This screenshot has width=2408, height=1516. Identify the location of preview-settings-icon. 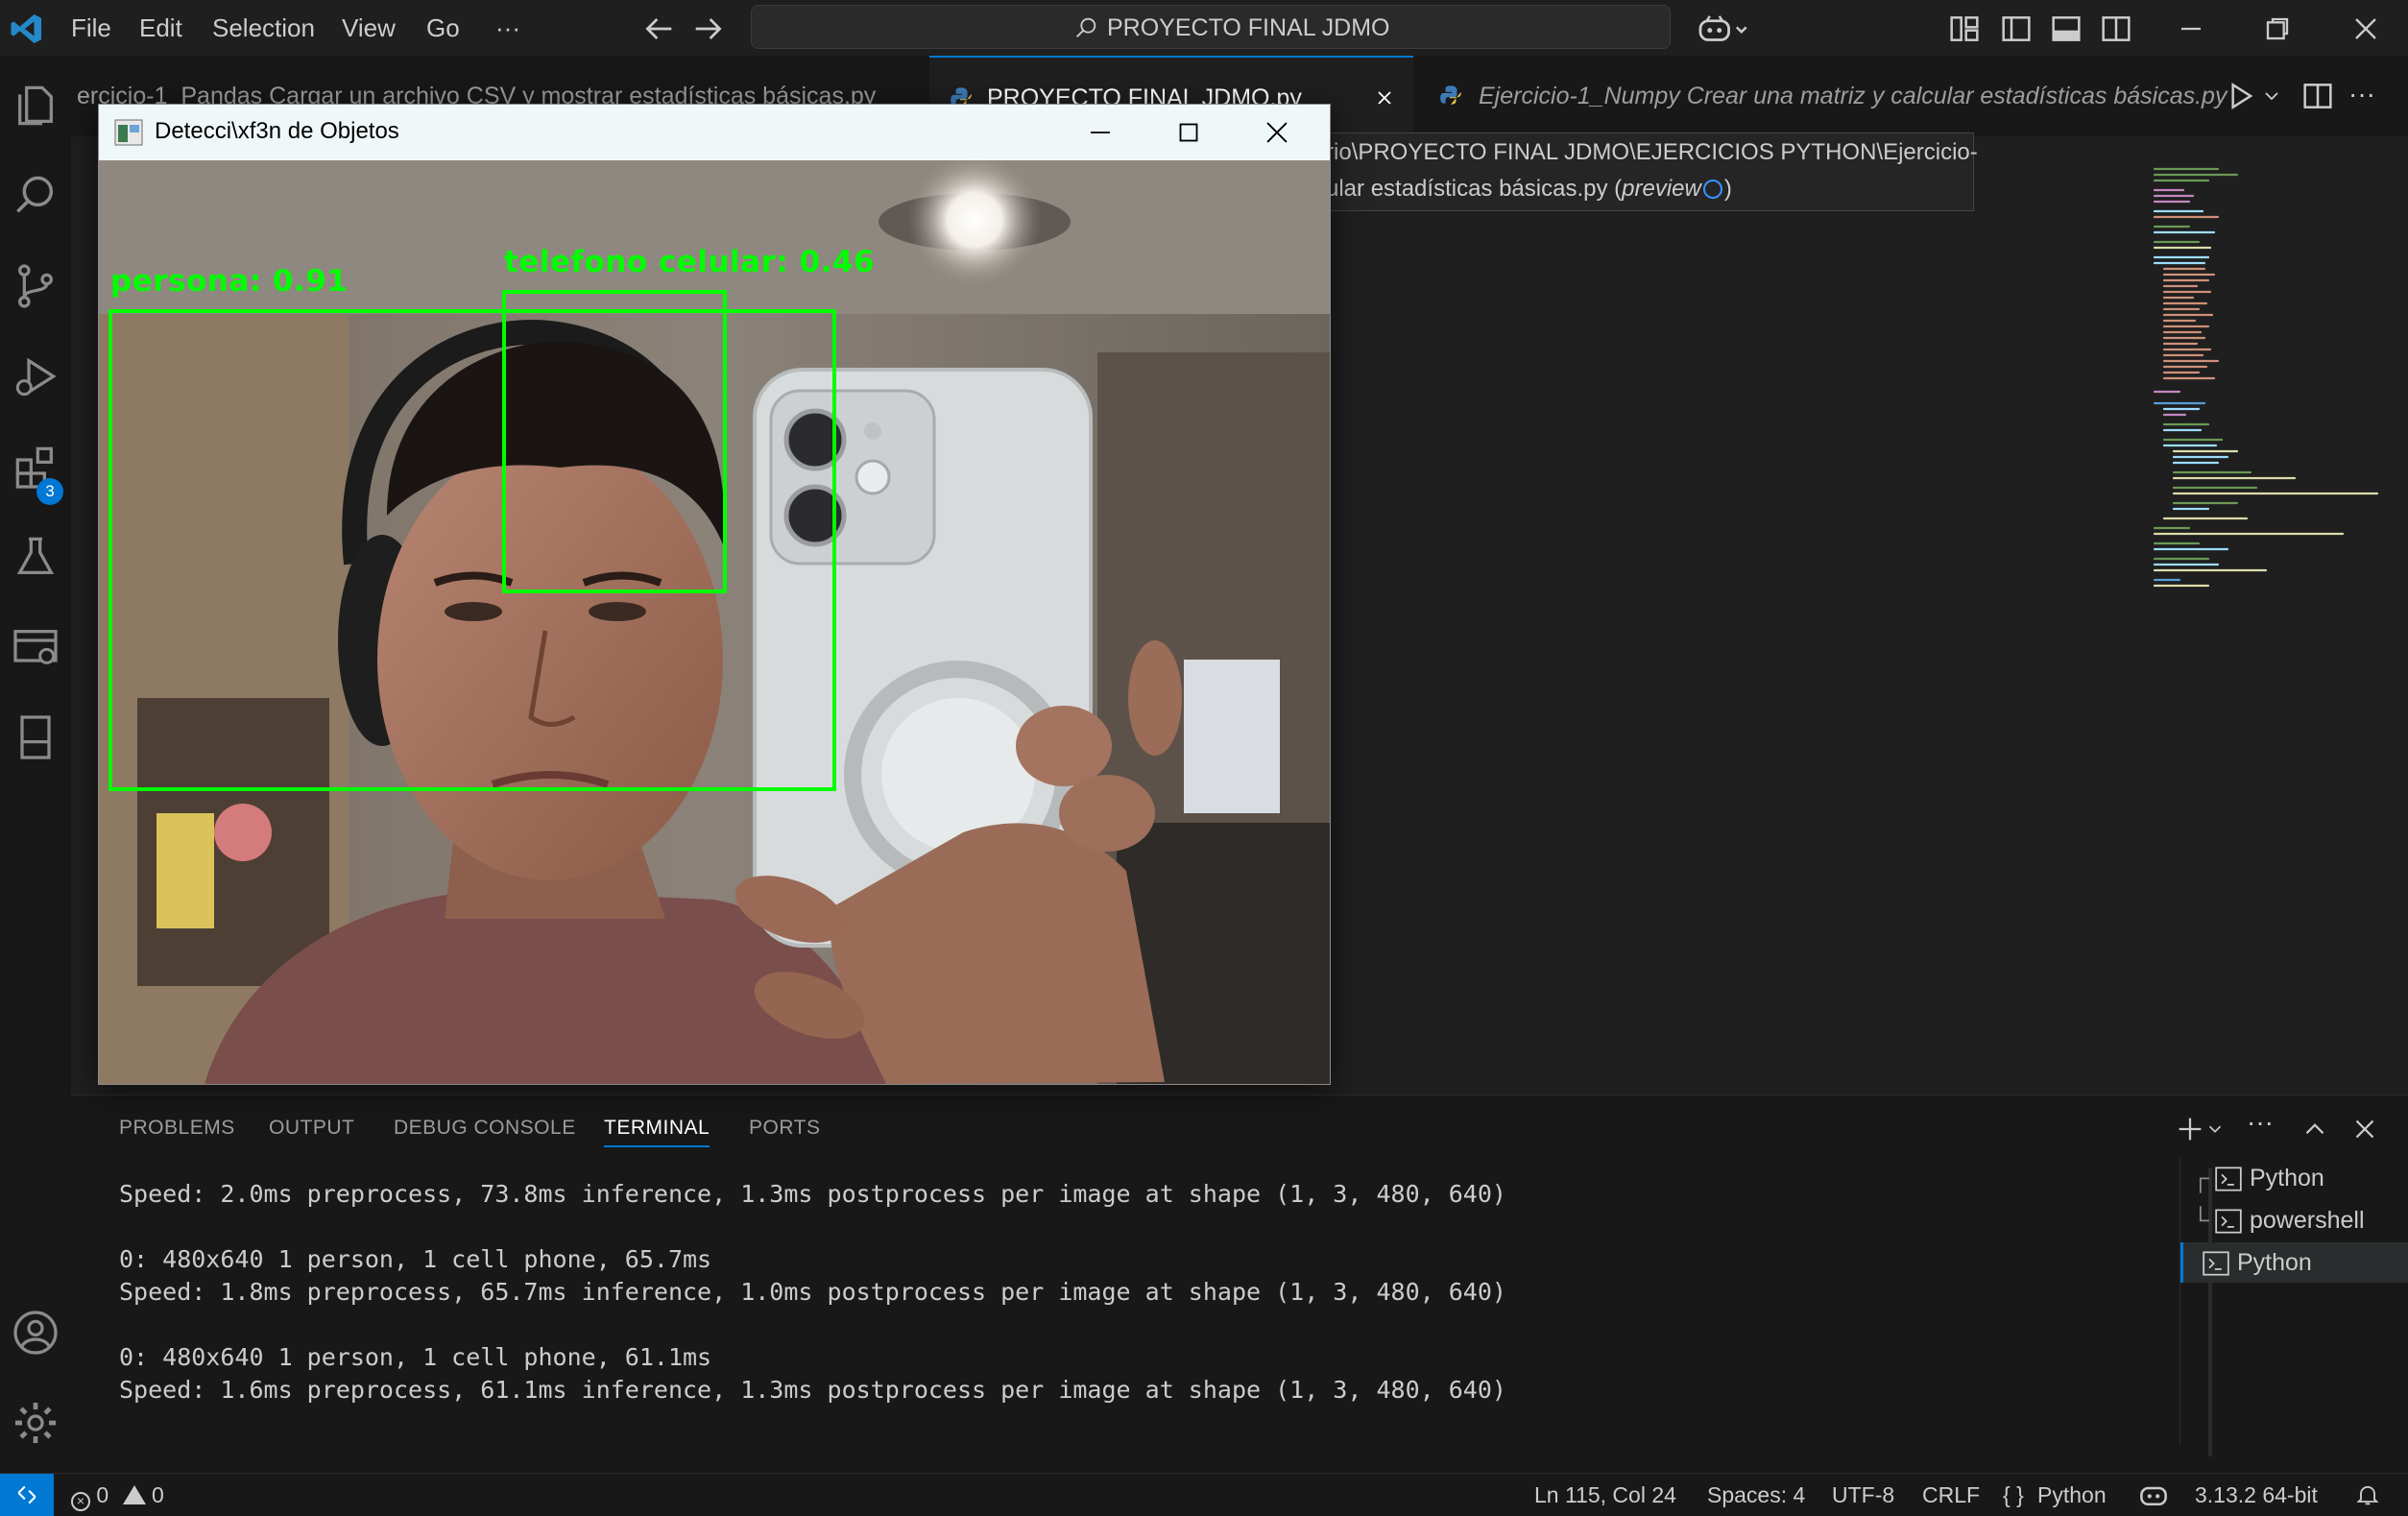
(1712, 189).